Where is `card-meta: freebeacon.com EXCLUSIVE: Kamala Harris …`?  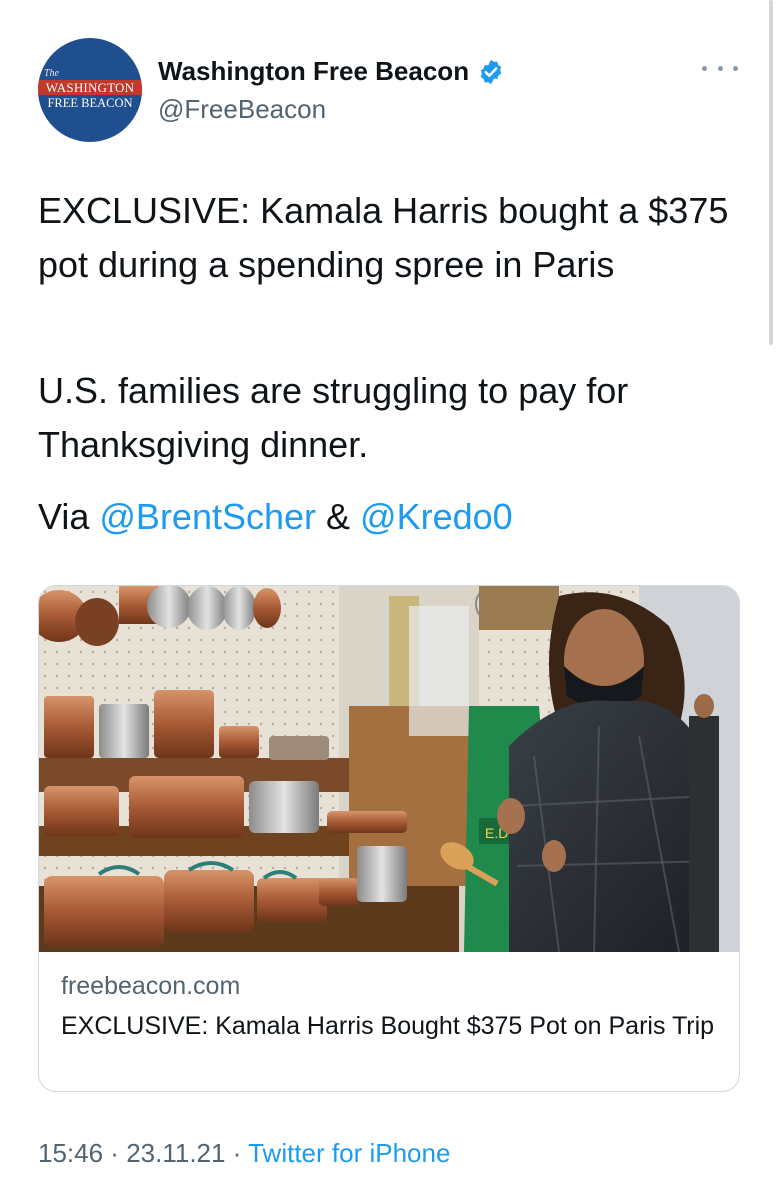 card-meta: freebeacon.com EXCLUSIVE: Kamala Harris … is located at coordinates (391, 1006).